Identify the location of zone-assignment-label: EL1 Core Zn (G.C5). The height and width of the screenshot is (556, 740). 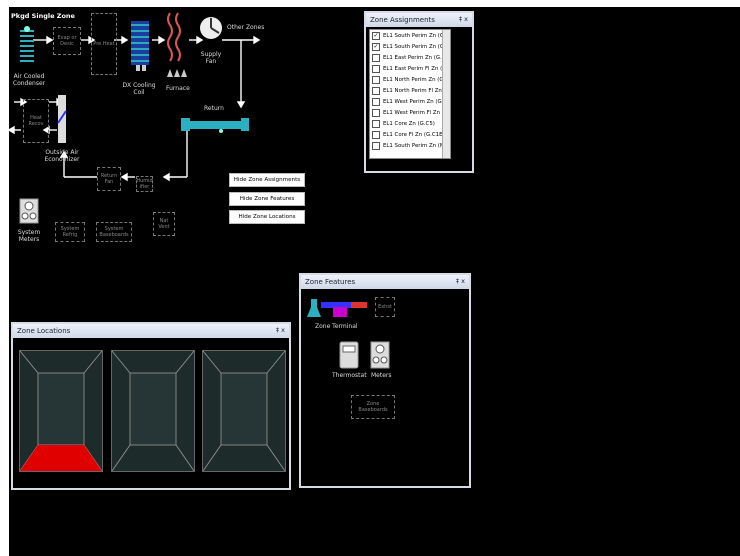
(409, 123).